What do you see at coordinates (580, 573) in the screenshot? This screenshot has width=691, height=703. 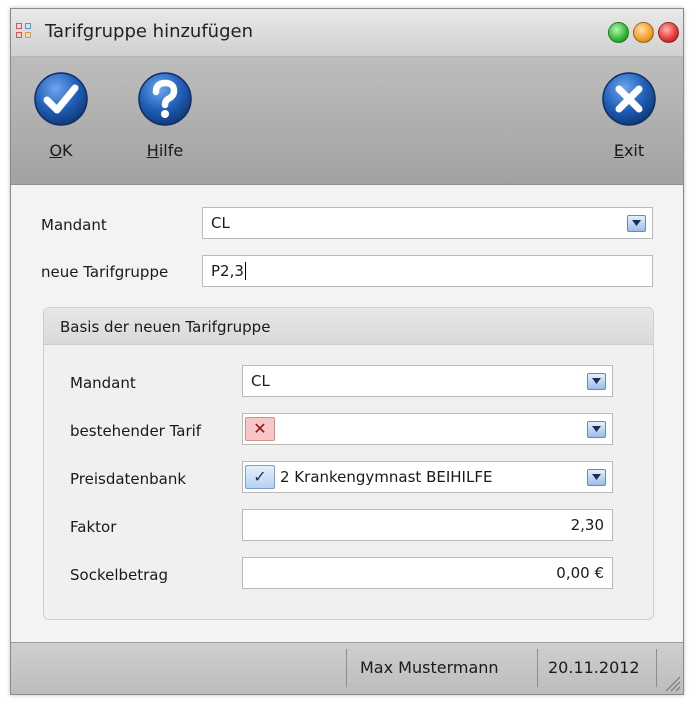 I see `sockel-value: 0,00 €` at bounding box center [580, 573].